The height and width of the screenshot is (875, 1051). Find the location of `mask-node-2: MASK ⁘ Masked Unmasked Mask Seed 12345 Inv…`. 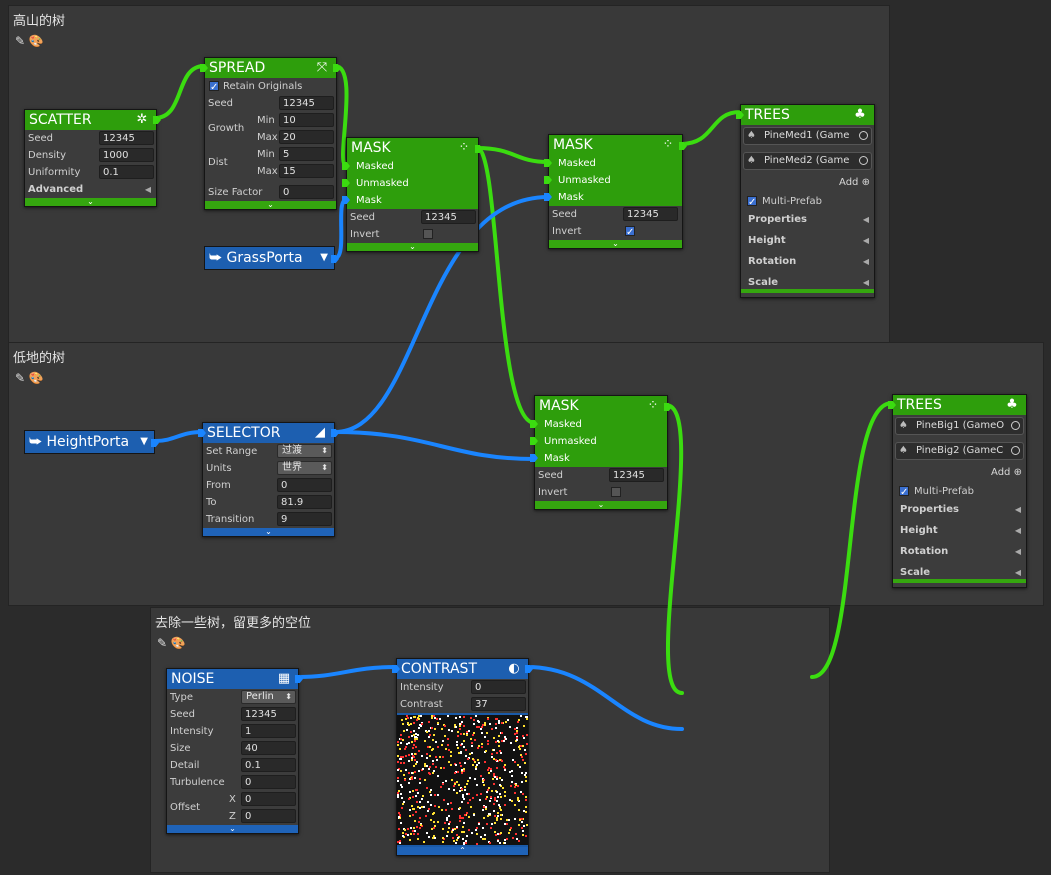

mask-node-2: MASK ⁘ Masked Unmasked Mask Seed 12345 Inv… is located at coordinates (615, 191).